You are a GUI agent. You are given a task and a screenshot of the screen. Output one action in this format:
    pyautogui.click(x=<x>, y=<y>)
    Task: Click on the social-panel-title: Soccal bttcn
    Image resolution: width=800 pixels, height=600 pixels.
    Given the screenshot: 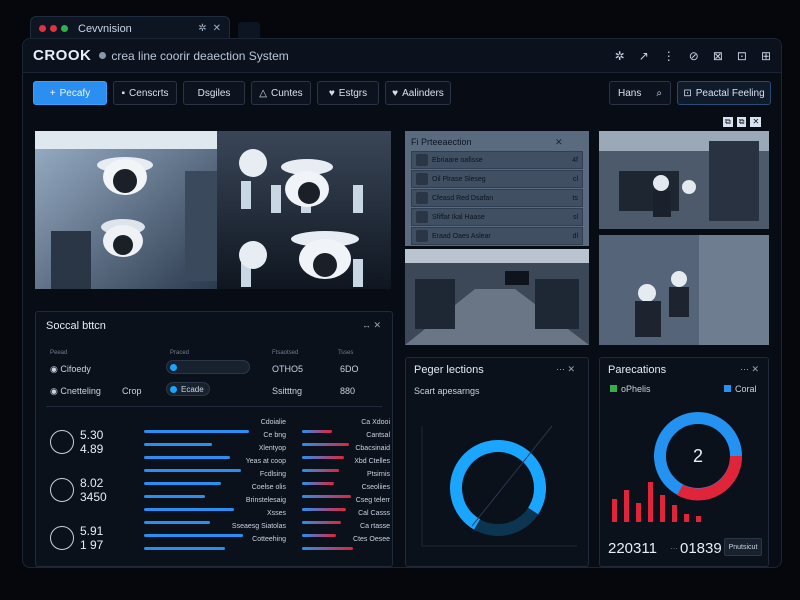 What is the action you would take?
    pyautogui.click(x=76, y=326)
    